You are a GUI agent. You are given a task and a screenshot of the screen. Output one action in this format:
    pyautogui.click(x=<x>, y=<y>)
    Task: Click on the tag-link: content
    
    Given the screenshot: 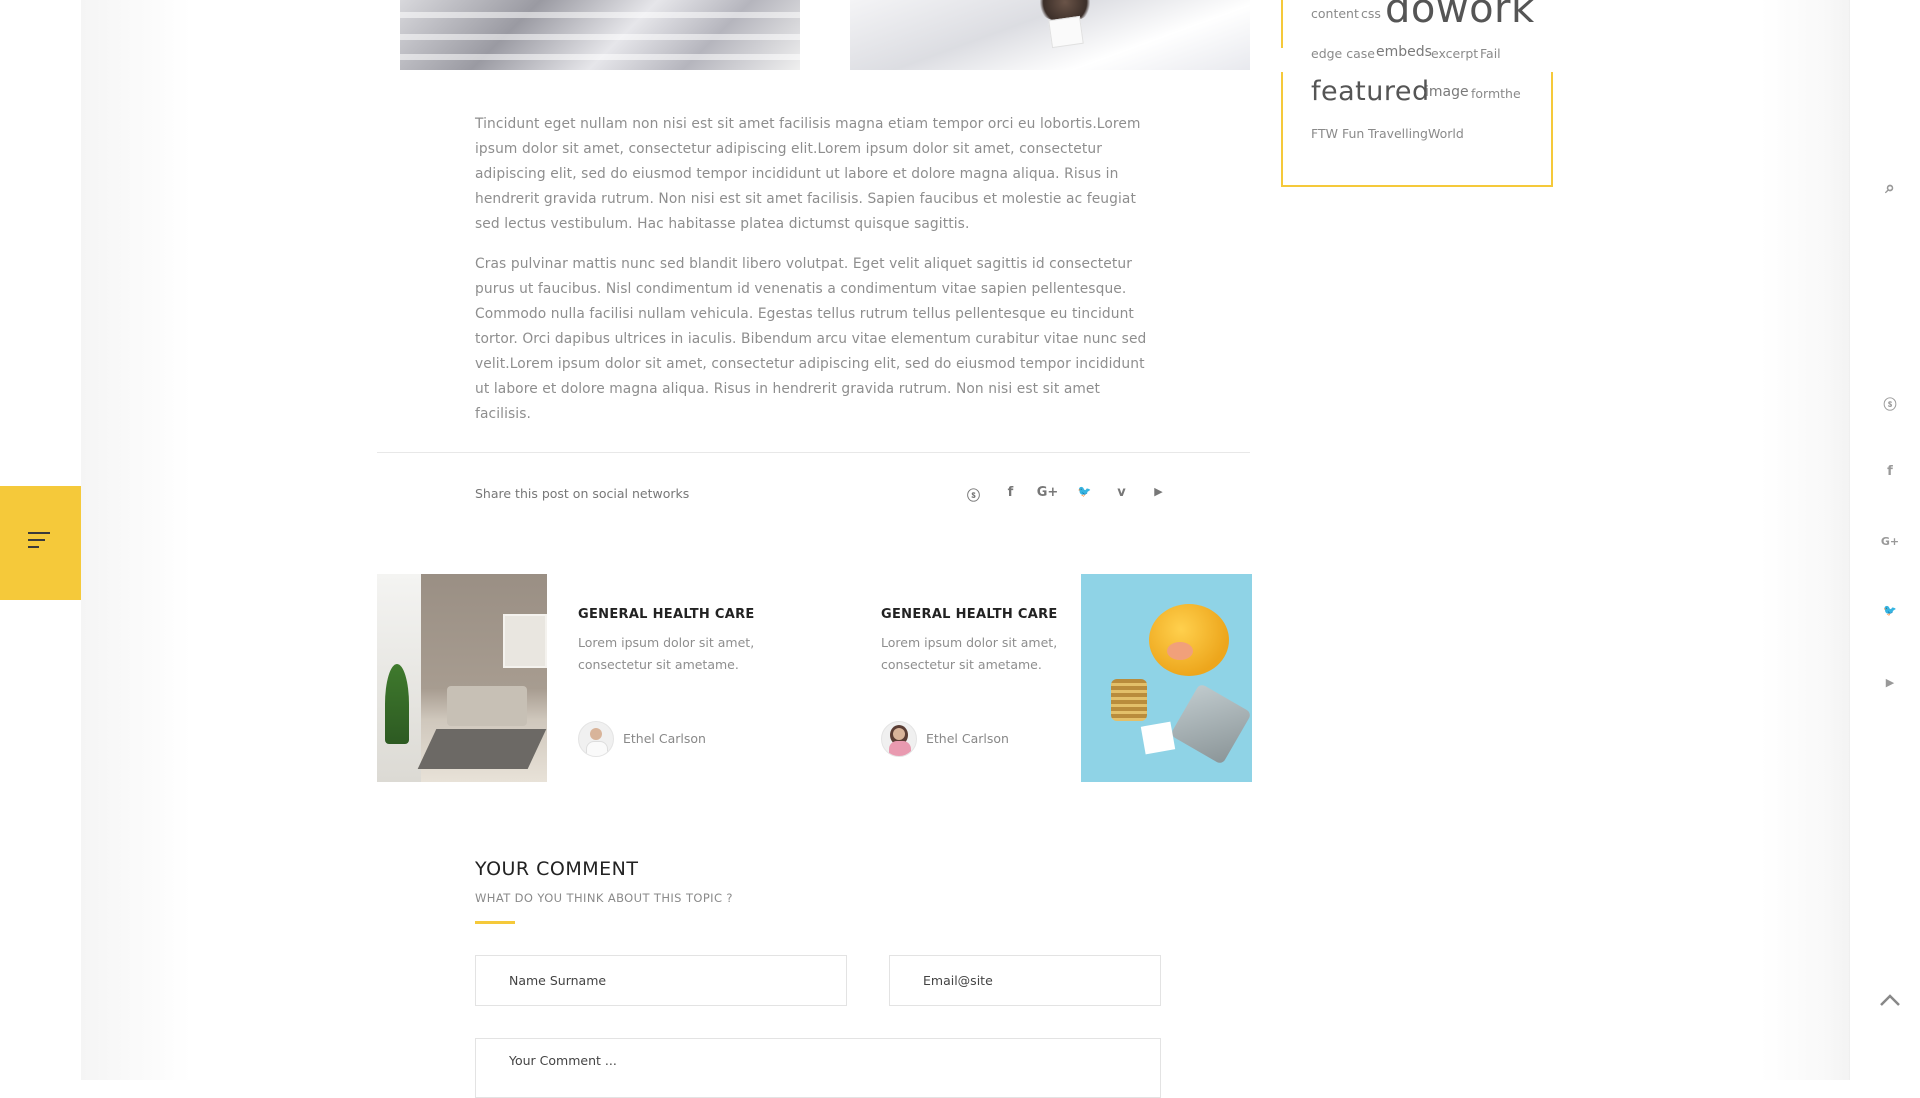 What is the action you would take?
    pyautogui.click(x=1335, y=13)
    